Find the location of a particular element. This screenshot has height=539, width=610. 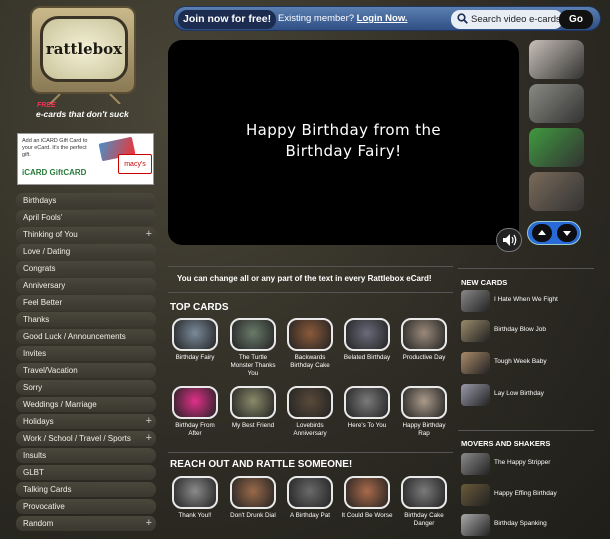

card-item: Belated Birthday is located at coordinates (367, 340).